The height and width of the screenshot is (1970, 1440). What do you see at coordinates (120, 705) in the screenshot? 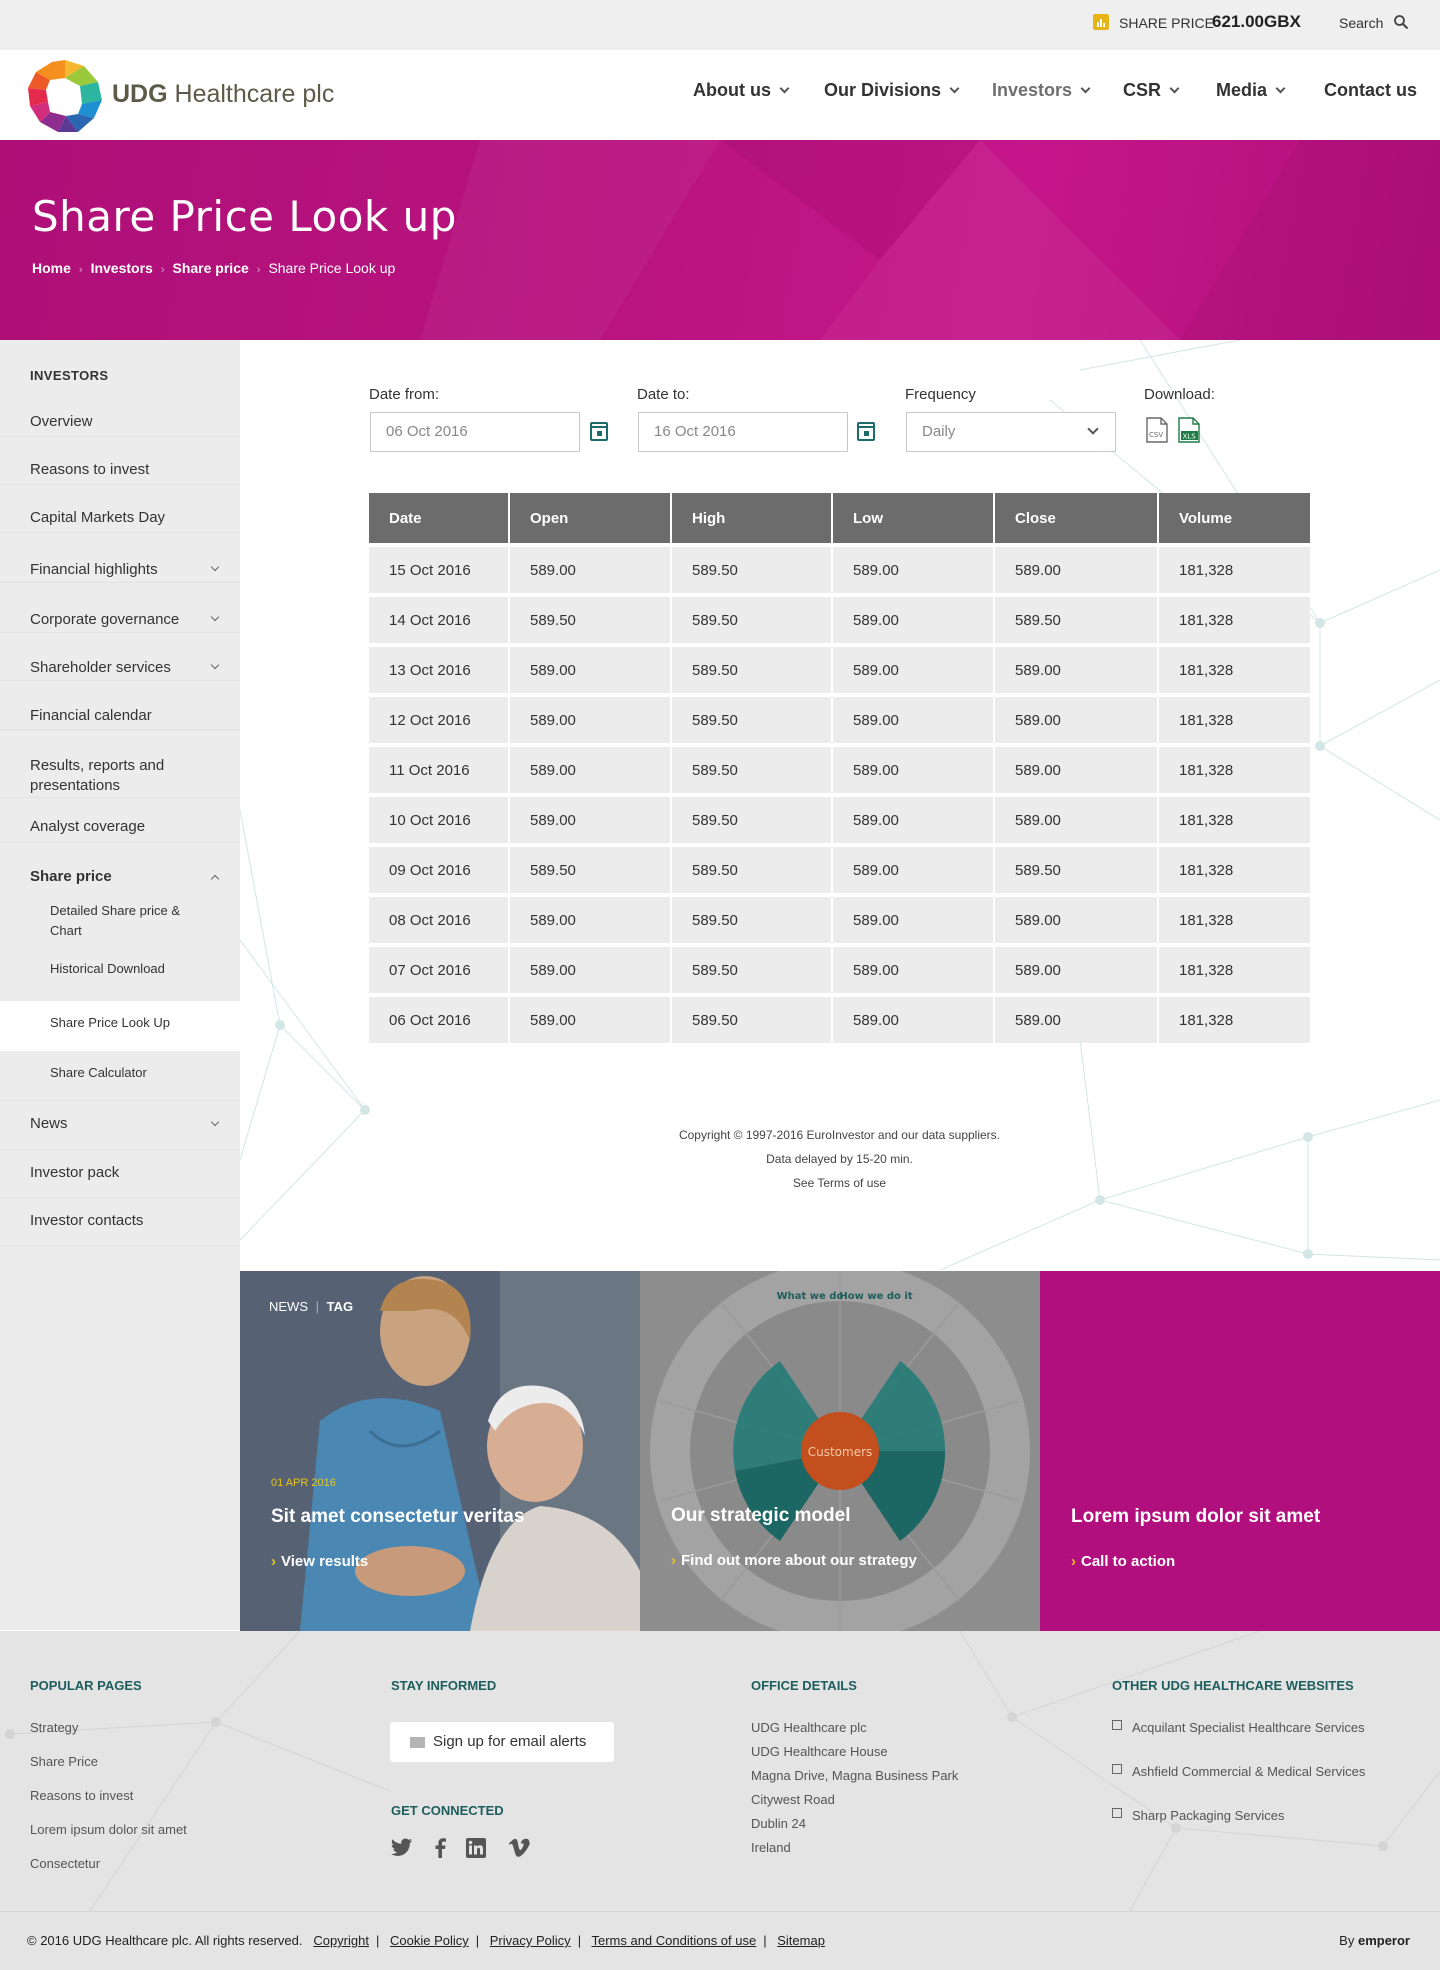
I see `sidebar-item-financial-calendar: Financial calendar` at bounding box center [120, 705].